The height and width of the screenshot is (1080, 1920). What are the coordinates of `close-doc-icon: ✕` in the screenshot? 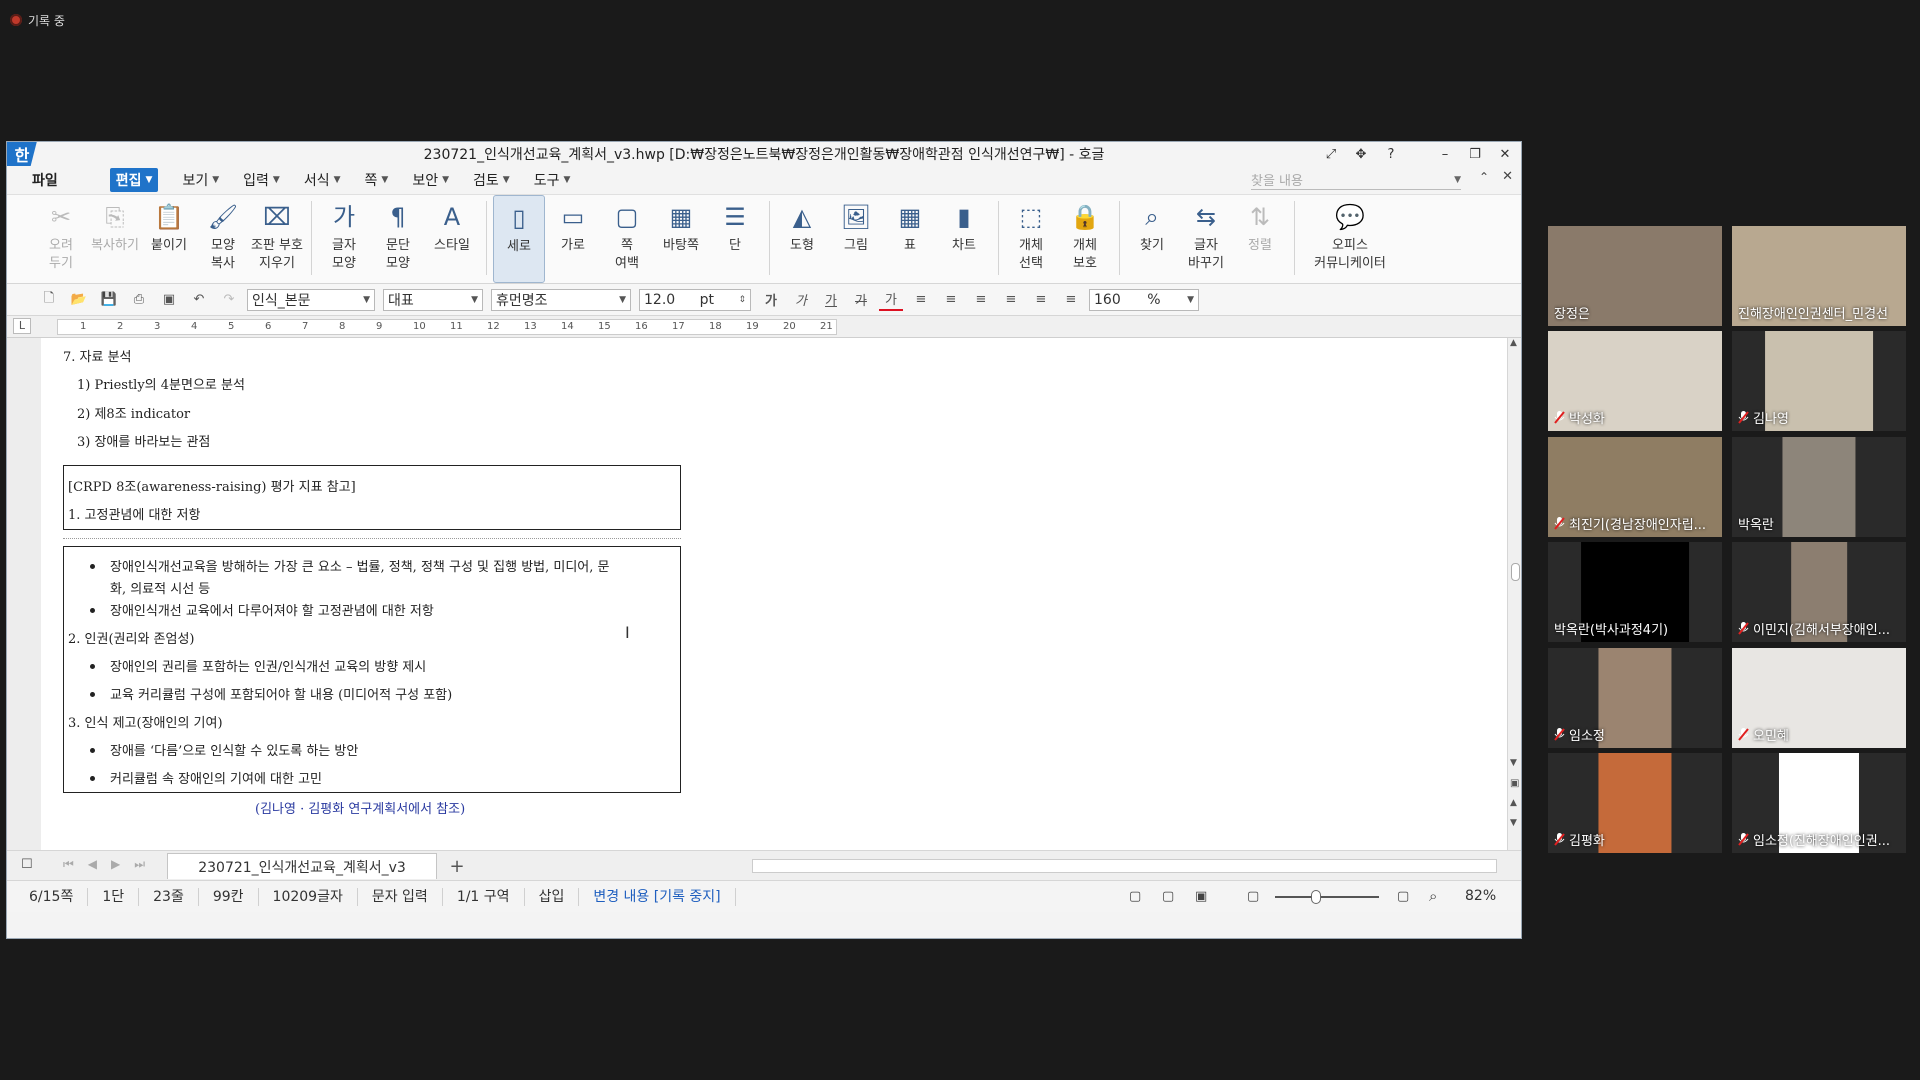 It's located at (1507, 176).